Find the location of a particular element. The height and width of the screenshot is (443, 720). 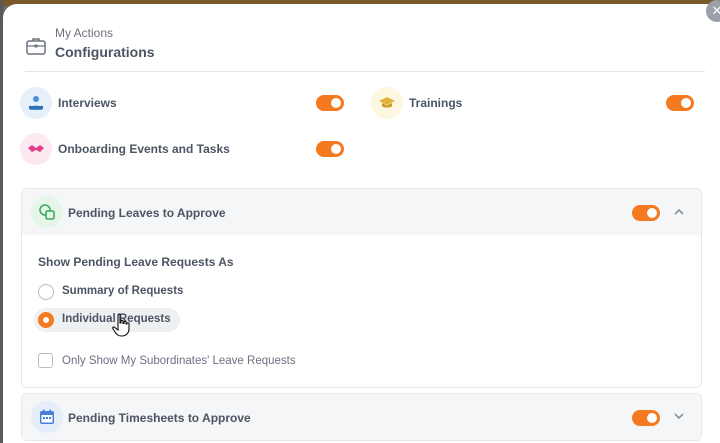

trainings-row: Trainings is located at coordinates (536, 103).